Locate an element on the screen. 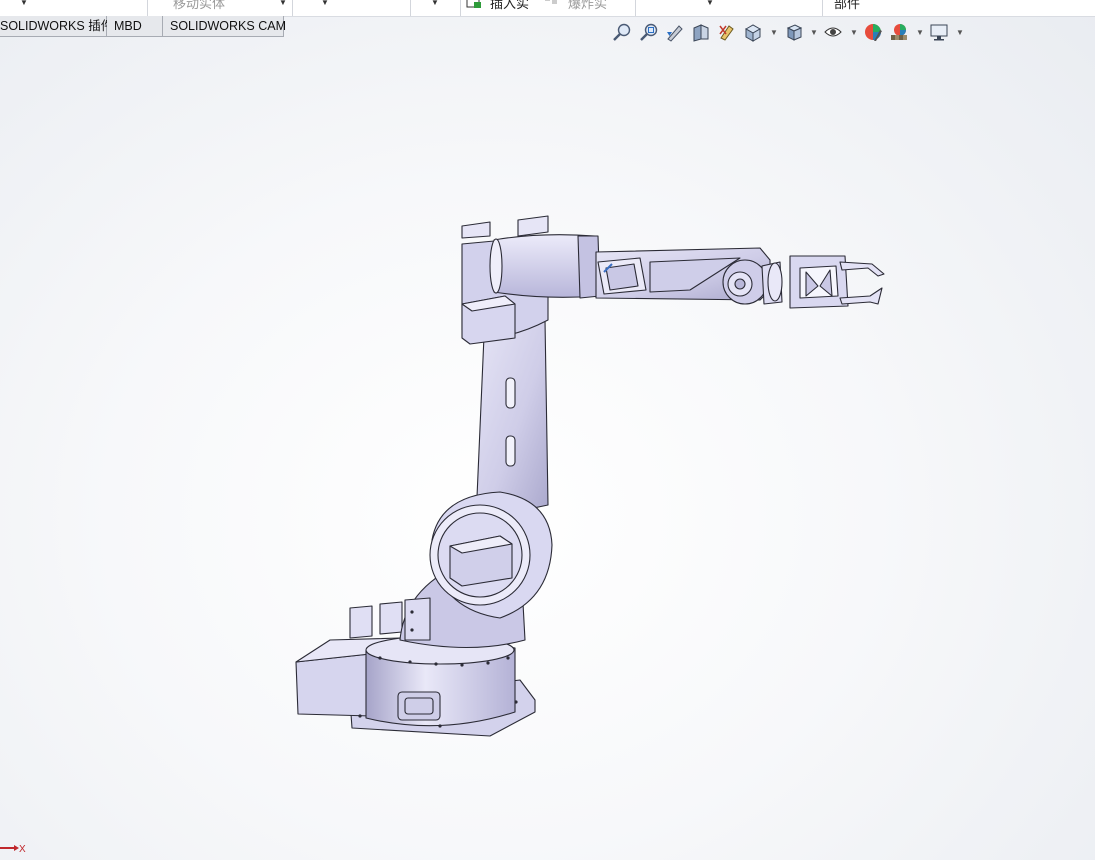 The width and height of the screenshot is (1095, 860). coordinate-triad-x-axis: X is located at coordinates (13, 849).